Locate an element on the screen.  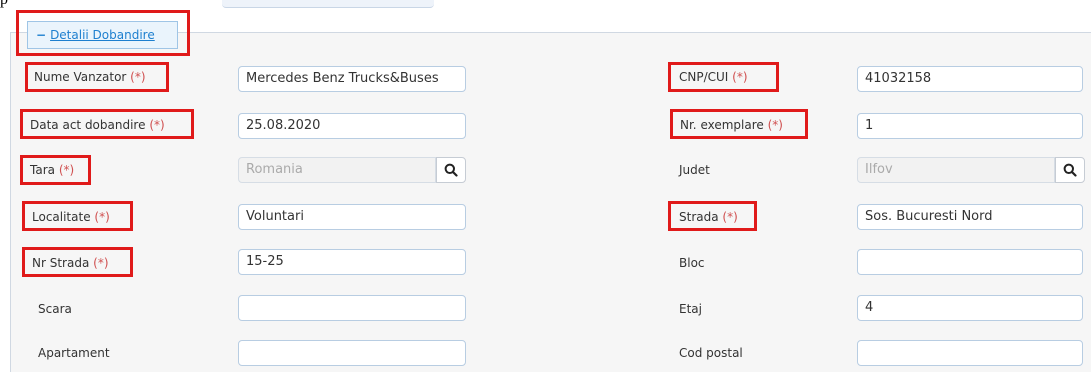
scara-input is located at coordinates (352, 308).